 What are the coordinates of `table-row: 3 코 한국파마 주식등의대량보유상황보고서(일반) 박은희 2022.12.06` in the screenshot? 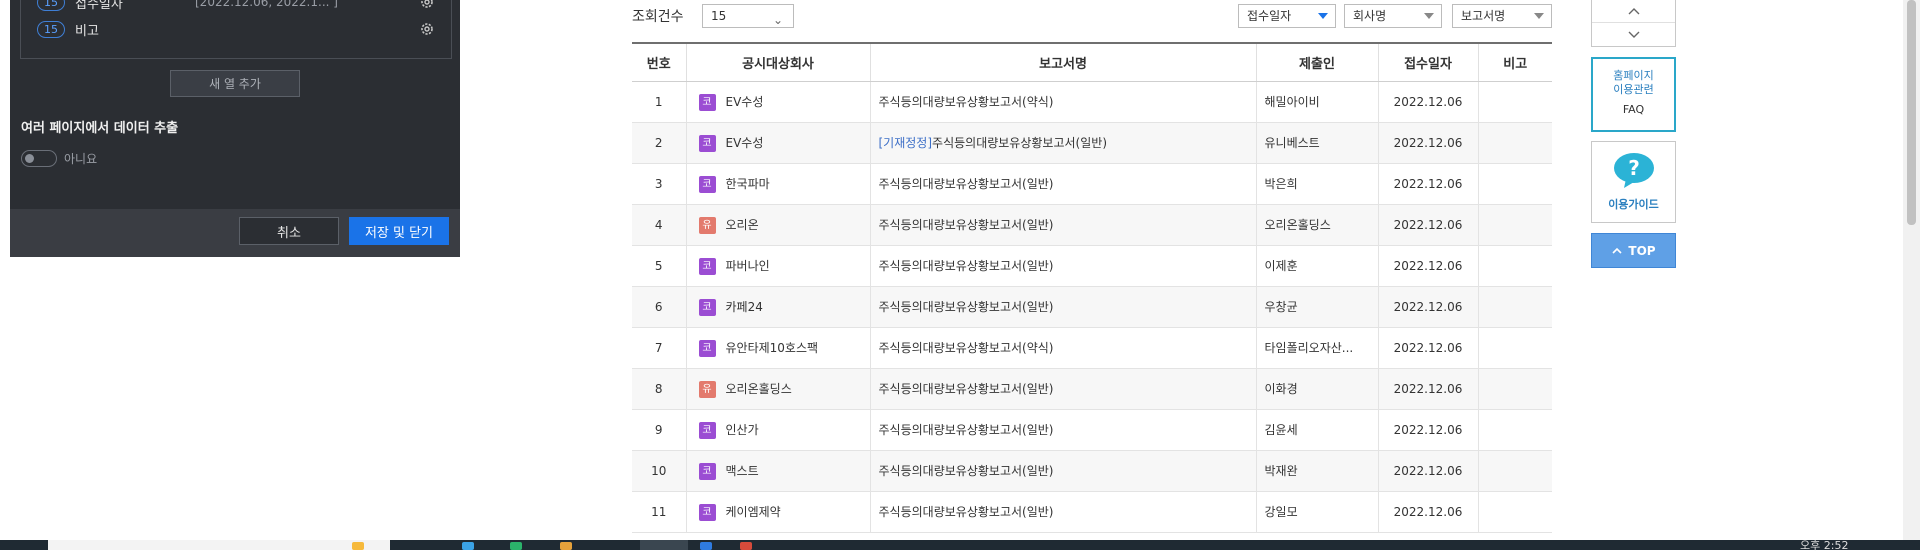 It's located at (1092, 184).